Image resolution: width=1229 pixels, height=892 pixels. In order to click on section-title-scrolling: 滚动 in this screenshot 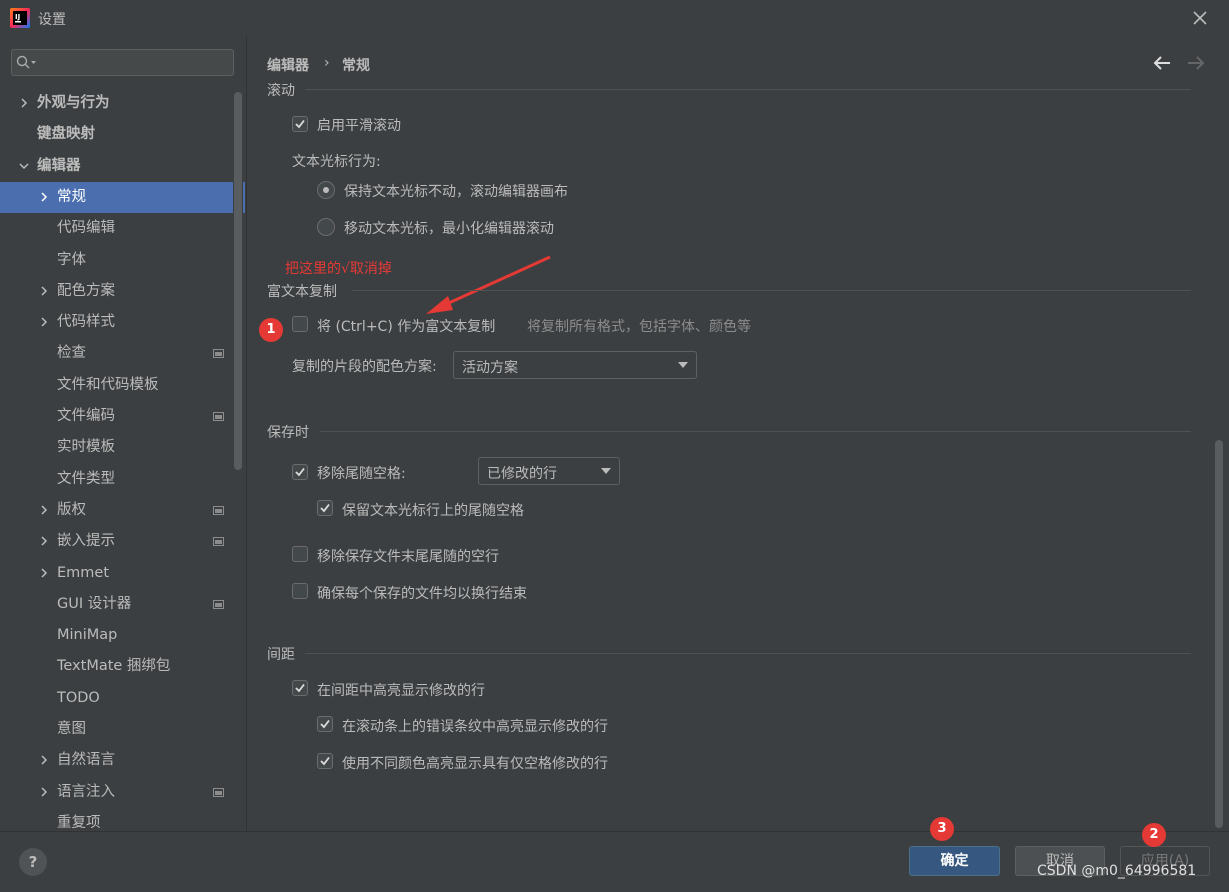, I will do `click(281, 91)`.